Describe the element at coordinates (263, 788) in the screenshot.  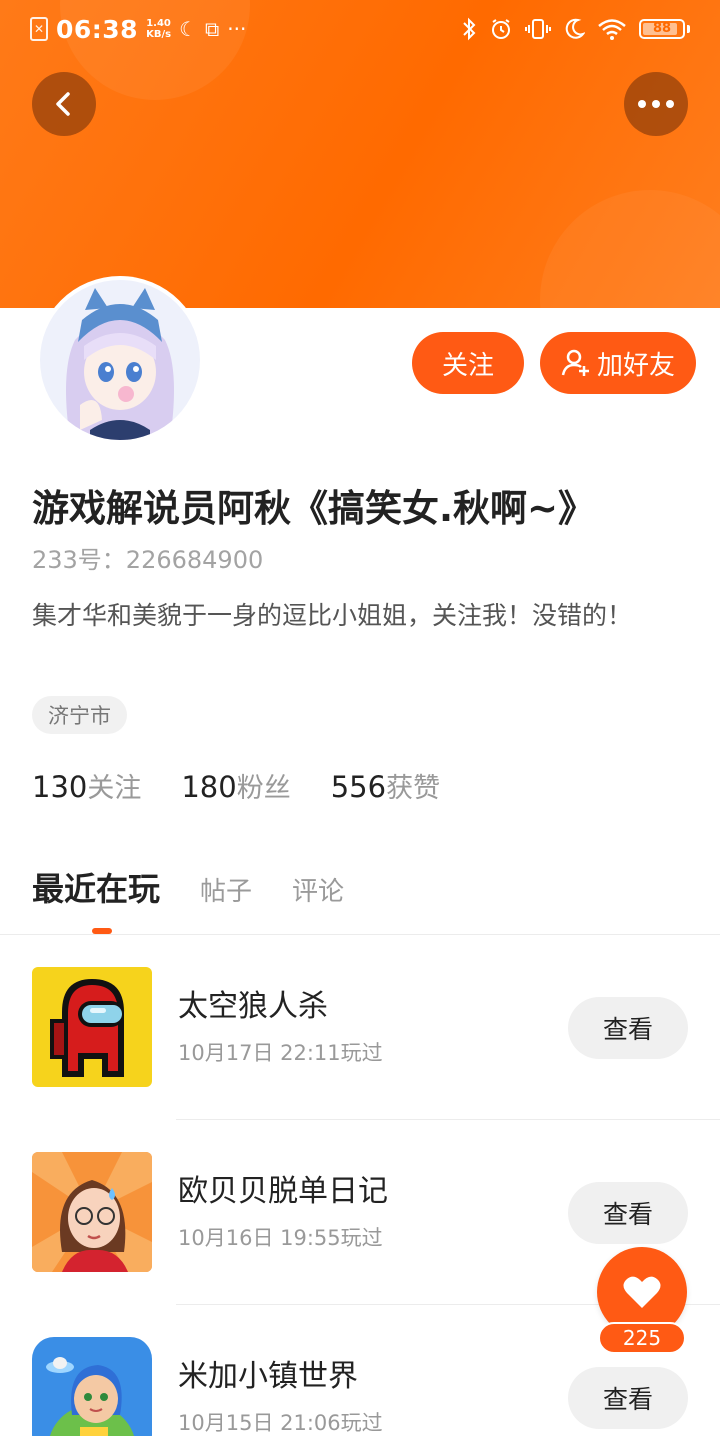
I see `followers-label: 粉丝` at that location.